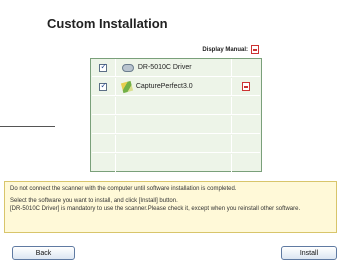  I want to click on software-name-cell: CapturePerfect3.0, so click(174, 86).